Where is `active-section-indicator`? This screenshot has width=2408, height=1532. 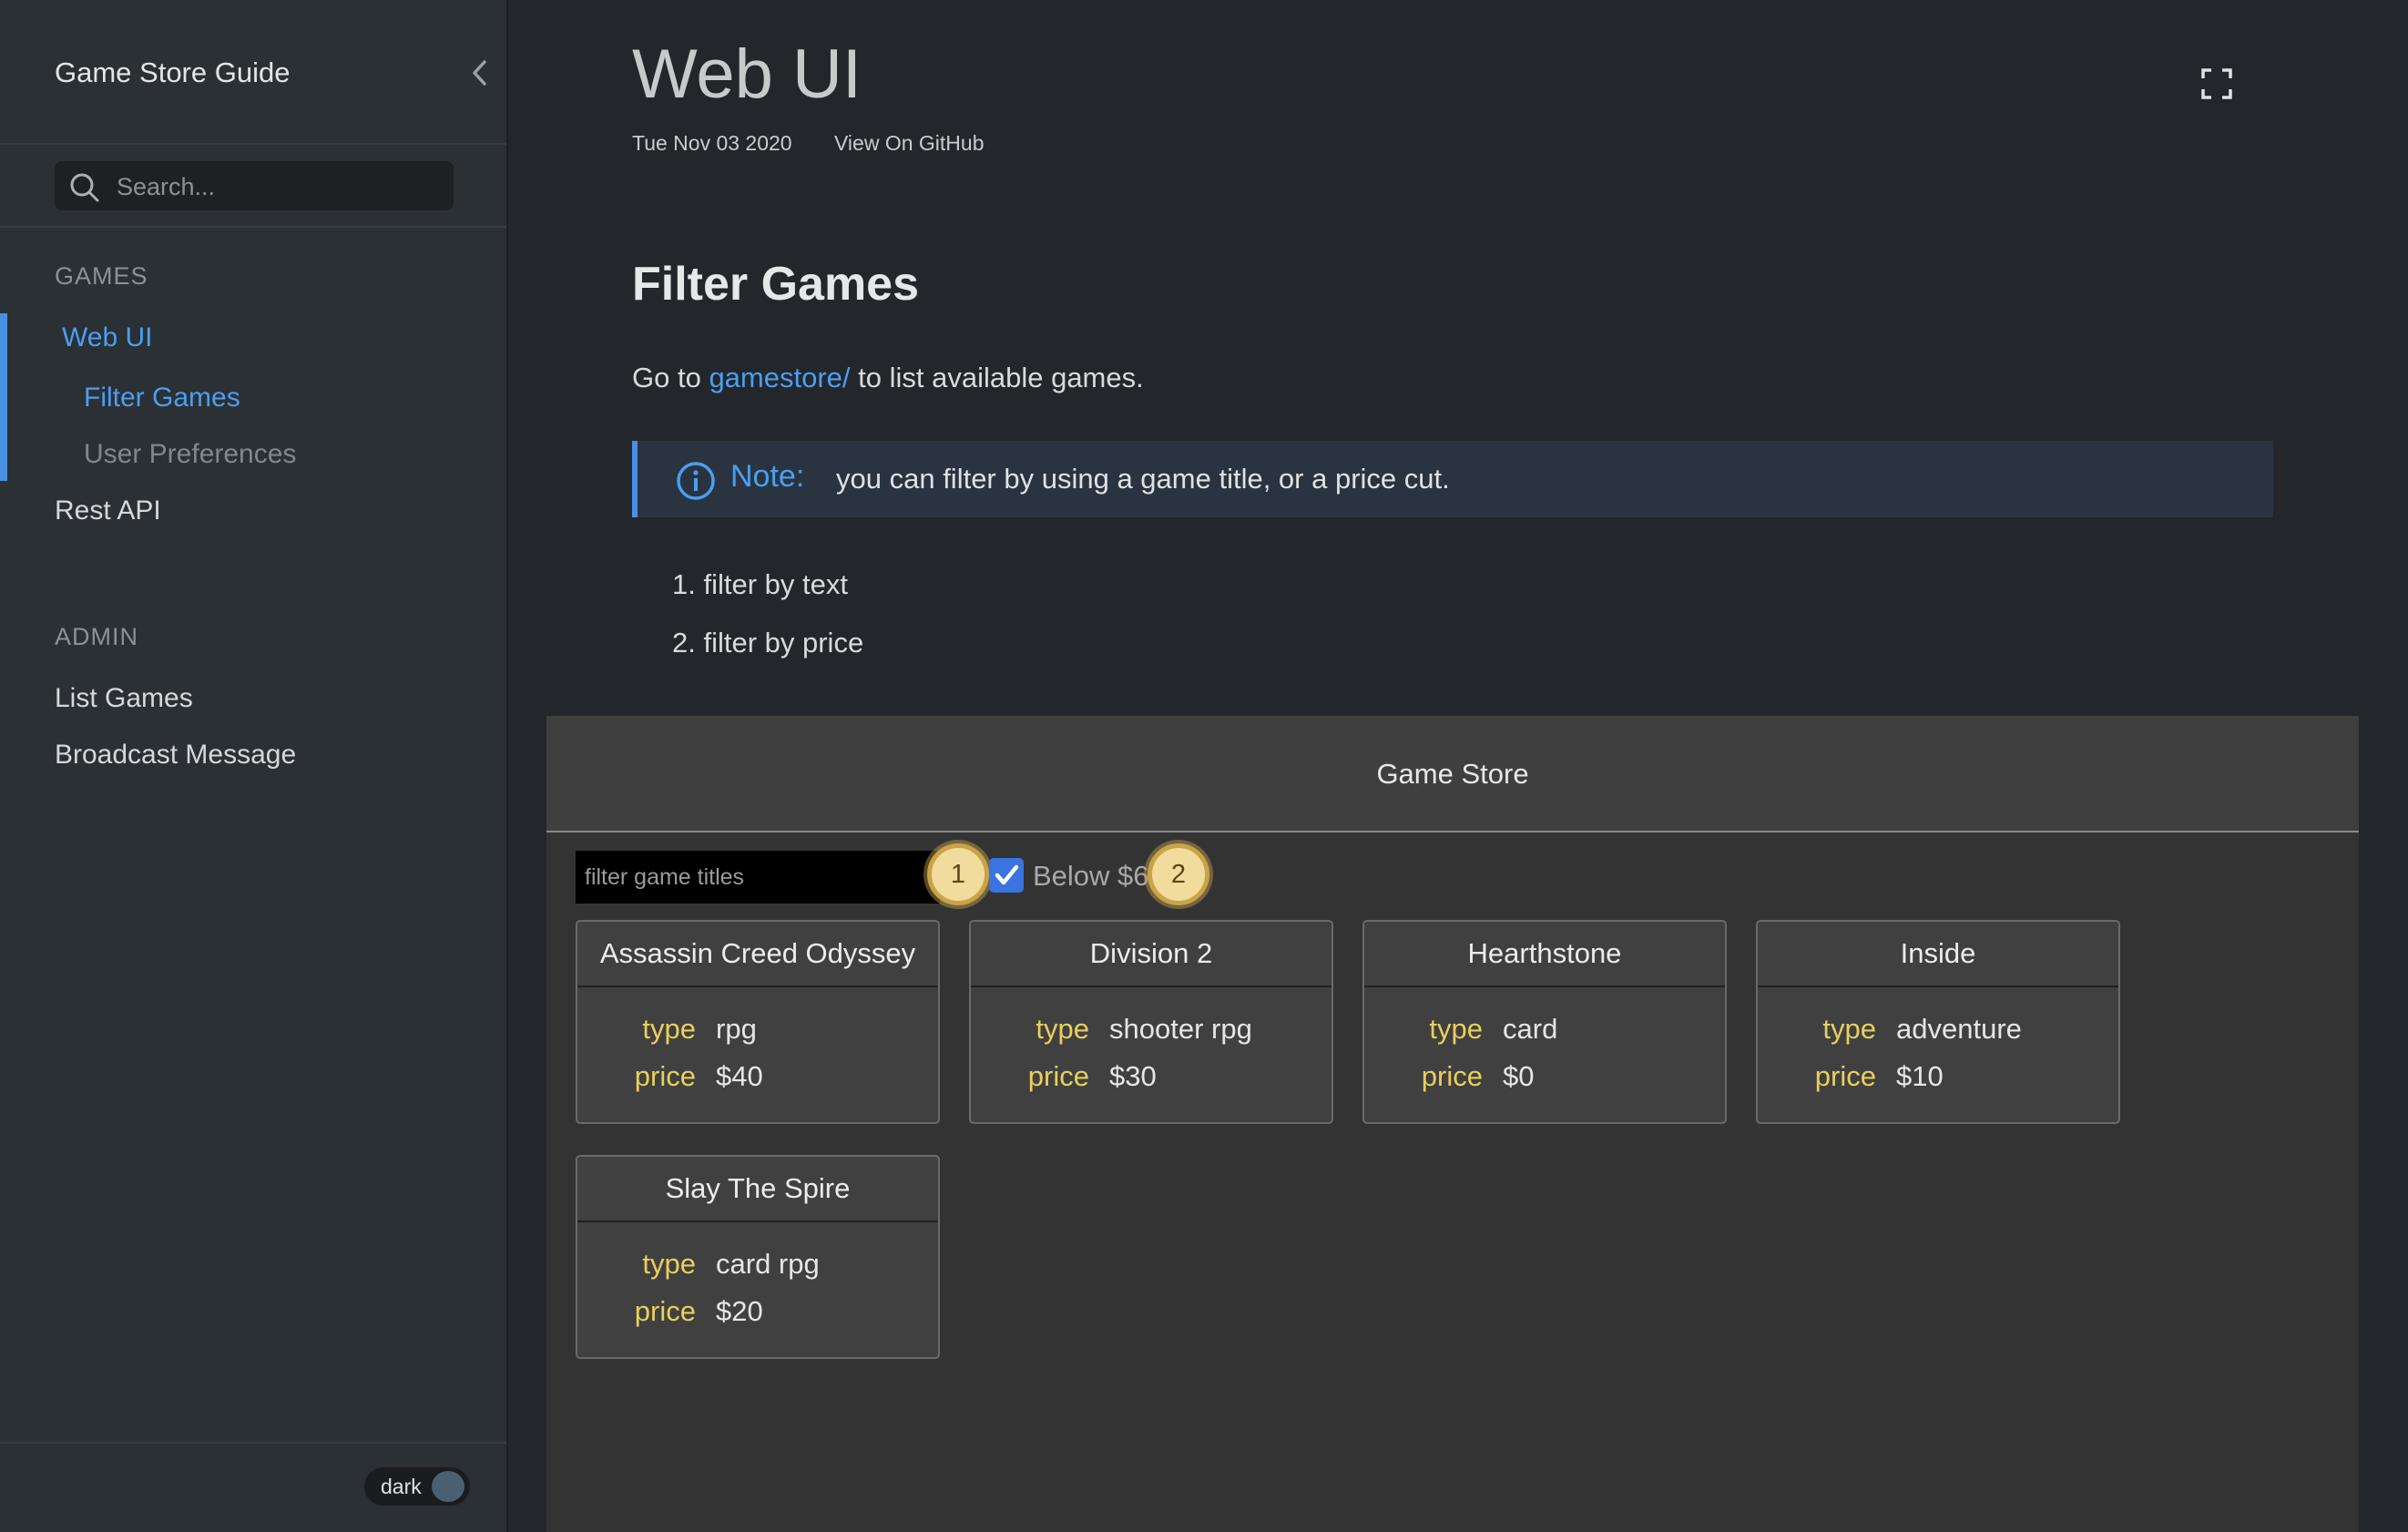
active-section-indicator is located at coordinates (3, 397).